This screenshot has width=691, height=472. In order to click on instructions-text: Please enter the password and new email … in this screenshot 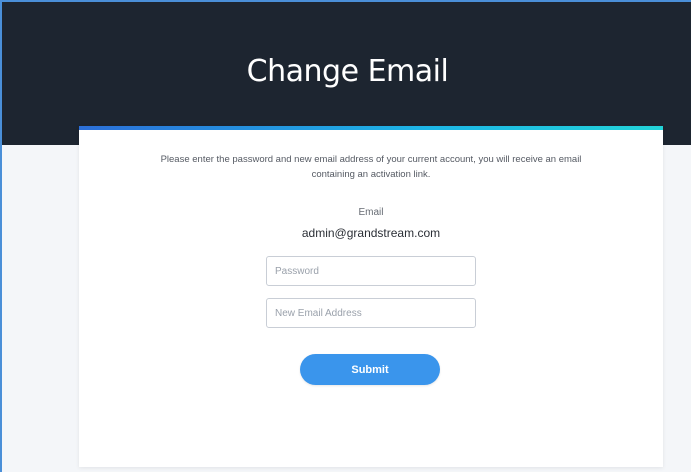, I will do `click(371, 167)`.